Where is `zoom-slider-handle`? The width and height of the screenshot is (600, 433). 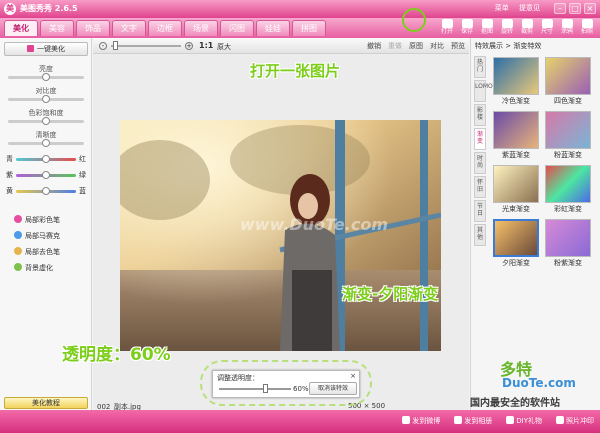 zoom-slider-handle is located at coordinates (115, 45).